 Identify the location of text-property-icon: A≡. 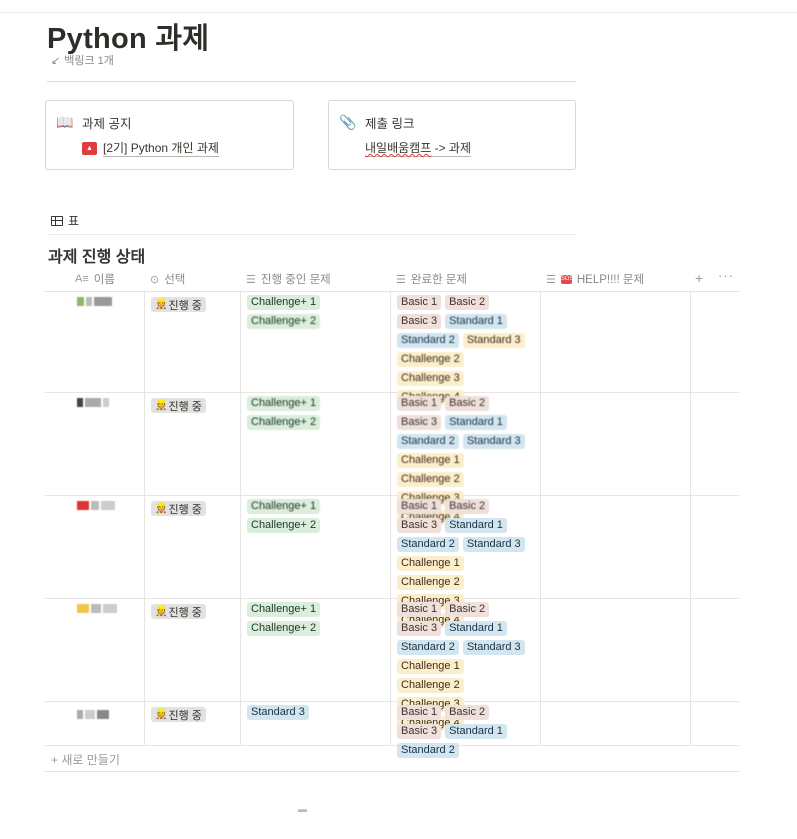
(82, 279).